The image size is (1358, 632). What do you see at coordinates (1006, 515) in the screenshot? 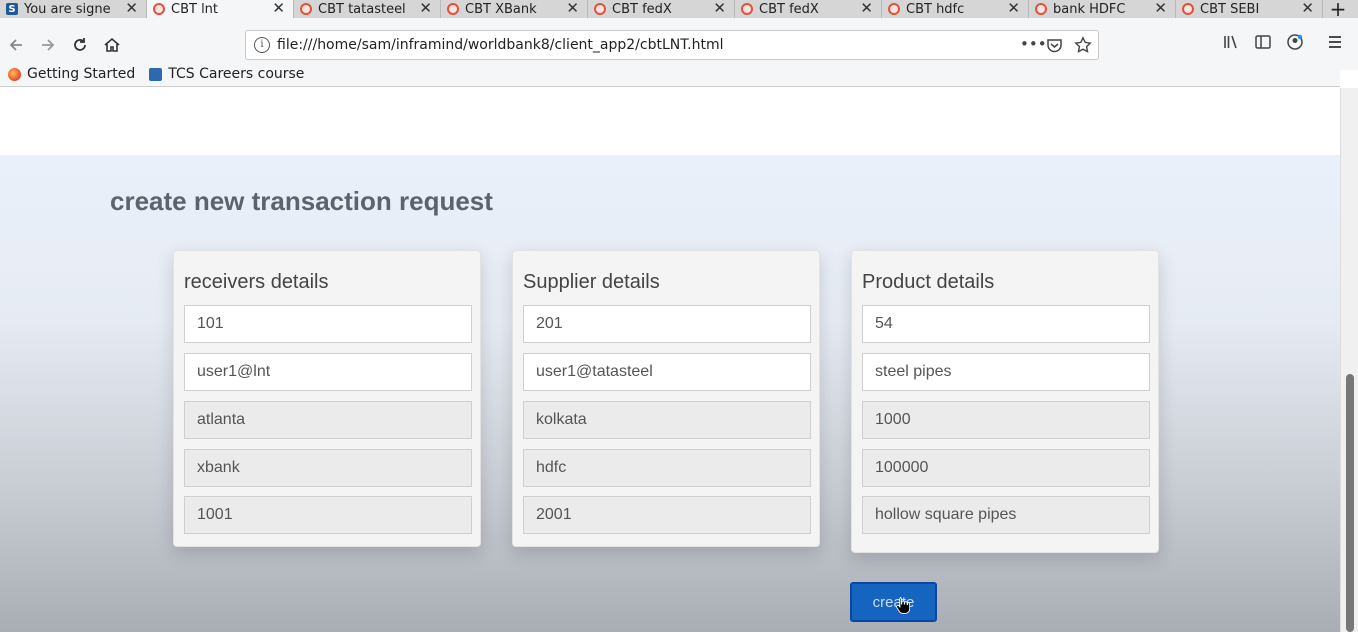
I see `product-description-field: hollow square pipes` at bounding box center [1006, 515].